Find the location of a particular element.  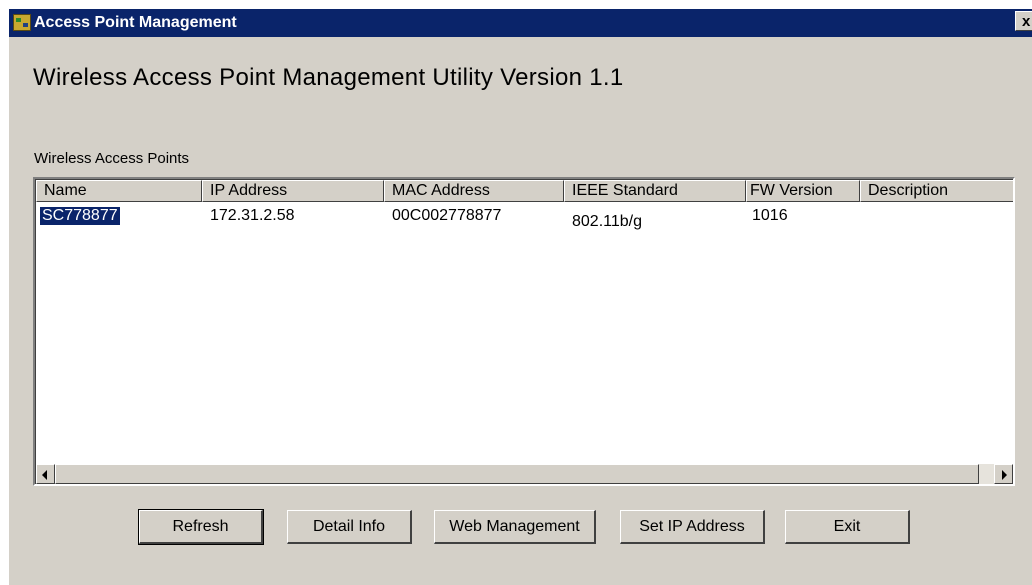

web-management-button: Web Management is located at coordinates (515, 527).